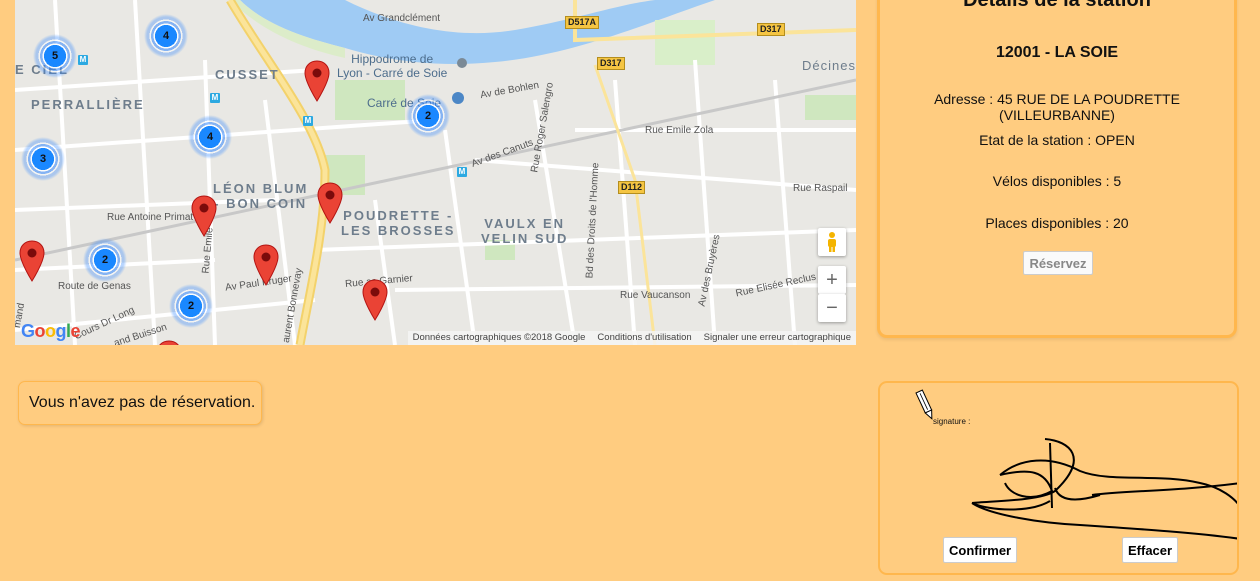 The height and width of the screenshot is (581, 1260). What do you see at coordinates (829, 65) in the screenshot?
I see `area-label-decines: Décines` at bounding box center [829, 65].